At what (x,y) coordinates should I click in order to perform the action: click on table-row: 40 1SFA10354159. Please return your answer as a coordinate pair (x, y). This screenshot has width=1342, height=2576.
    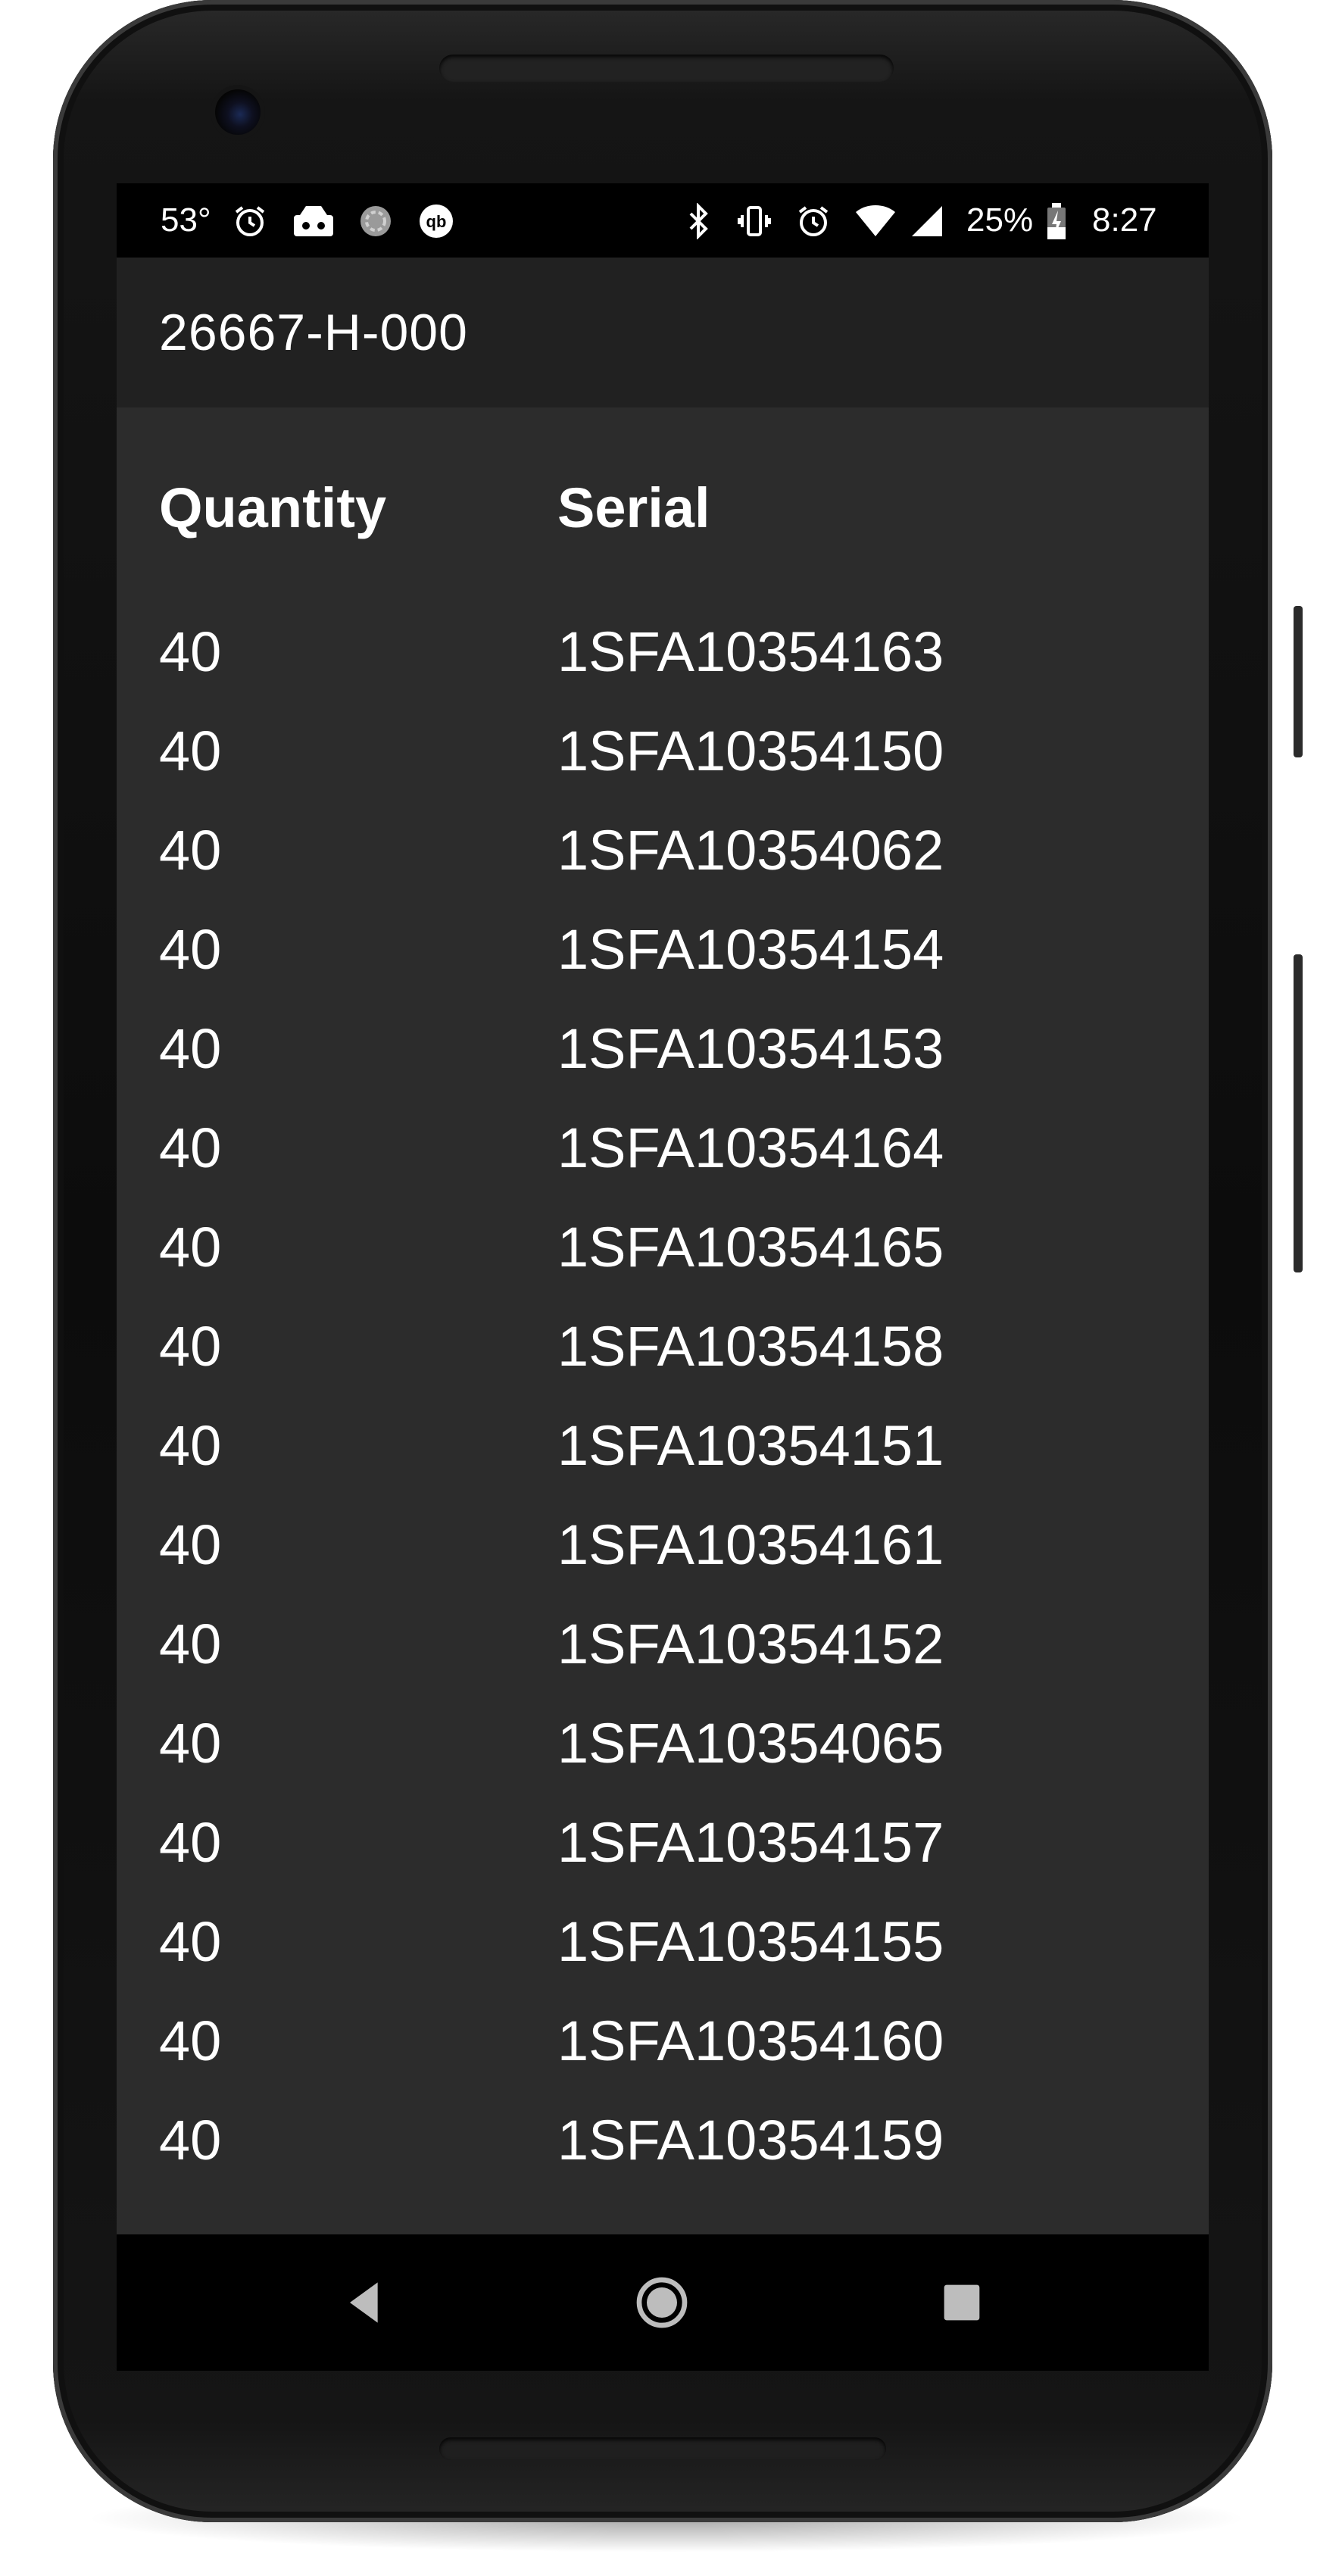
    Looking at the image, I should click on (663, 2141).